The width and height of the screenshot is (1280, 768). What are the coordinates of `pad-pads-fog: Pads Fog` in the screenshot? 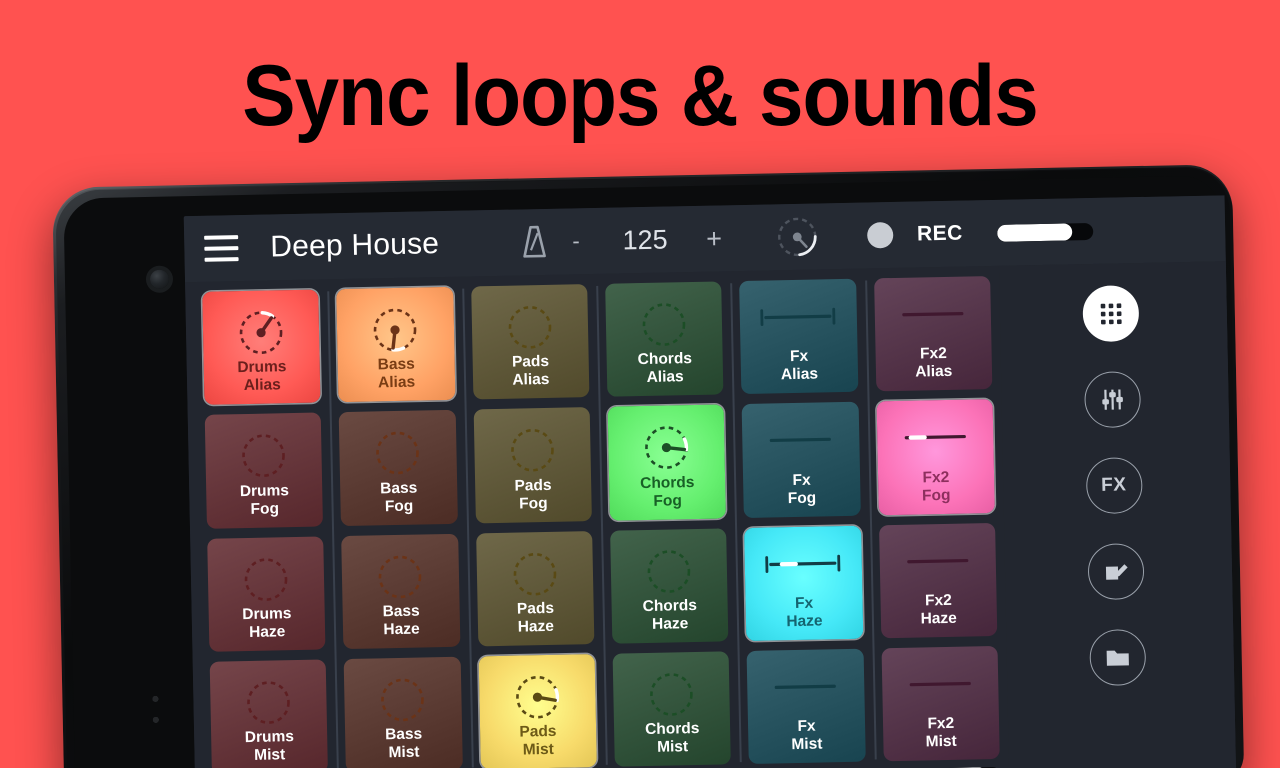 It's located at (532, 465).